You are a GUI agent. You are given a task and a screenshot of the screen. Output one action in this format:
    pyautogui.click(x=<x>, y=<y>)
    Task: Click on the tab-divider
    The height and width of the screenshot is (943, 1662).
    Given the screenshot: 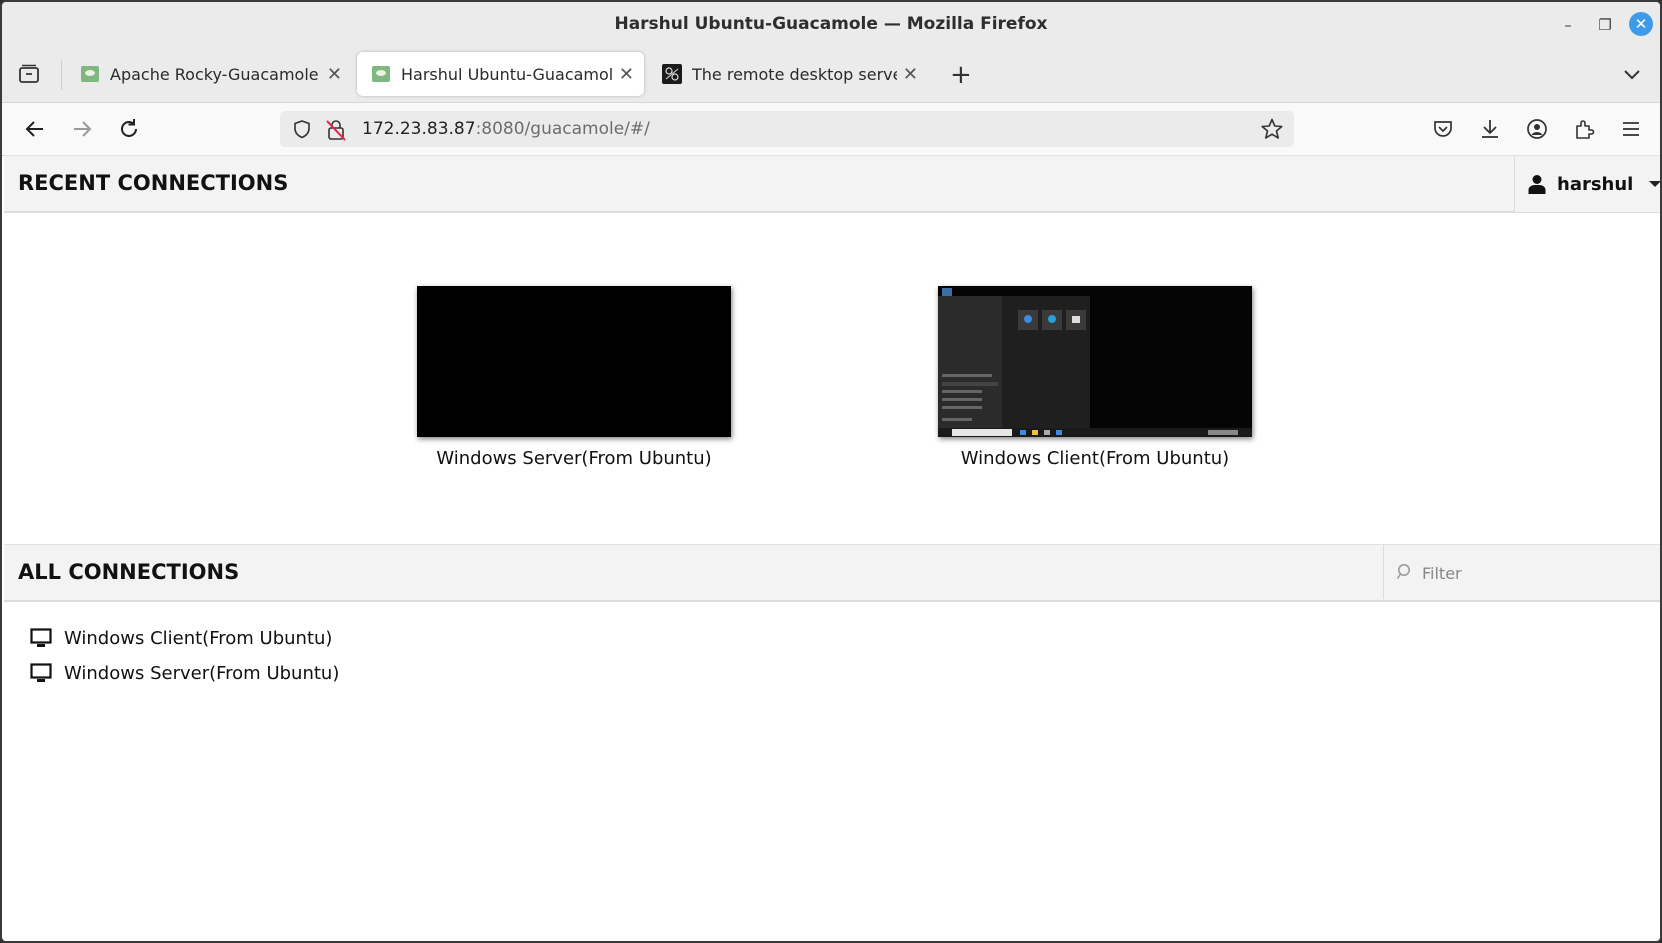 What is the action you would take?
    pyautogui.click(x=61, y=75)
    